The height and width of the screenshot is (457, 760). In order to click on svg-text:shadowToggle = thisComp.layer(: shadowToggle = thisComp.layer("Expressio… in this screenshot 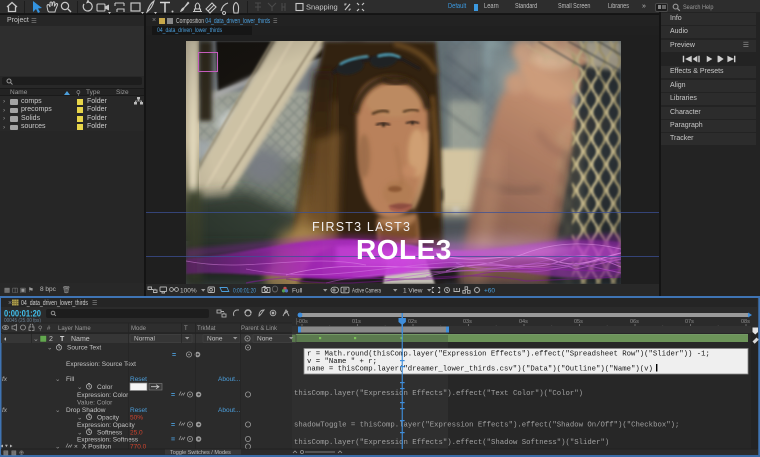, I will do `click(486, 426)`.